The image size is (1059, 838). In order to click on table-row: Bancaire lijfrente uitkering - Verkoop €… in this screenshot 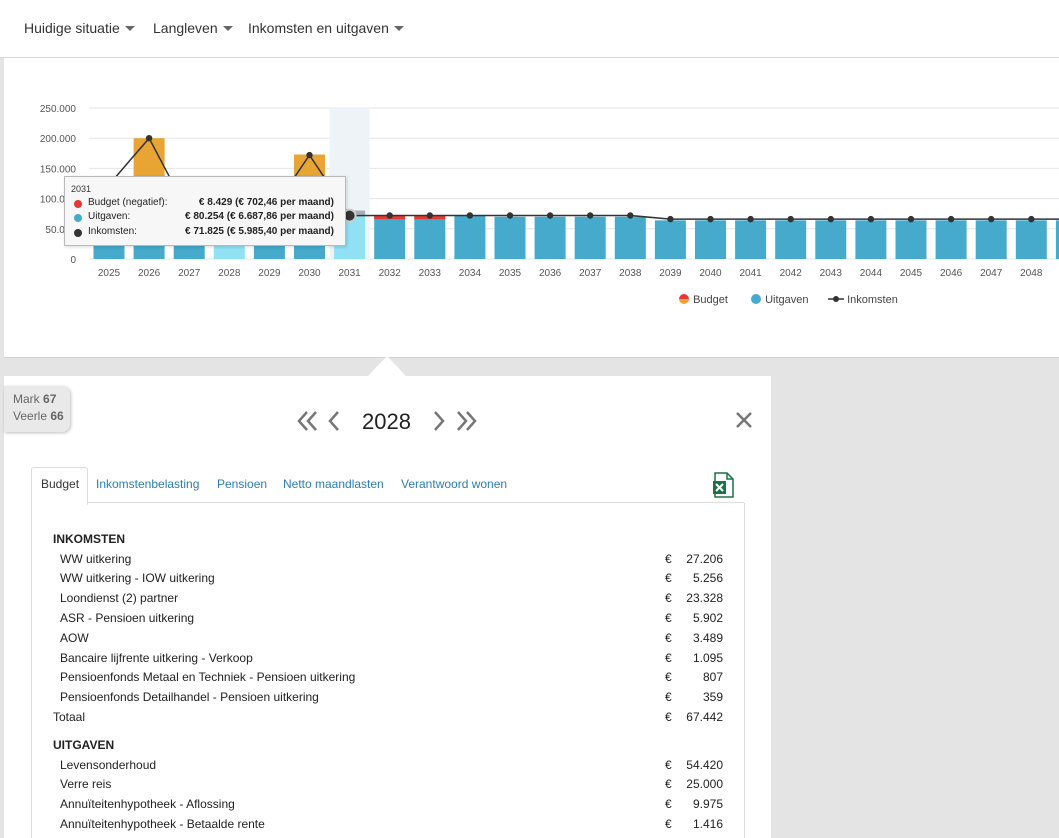, I will do `click(388, 660)`.